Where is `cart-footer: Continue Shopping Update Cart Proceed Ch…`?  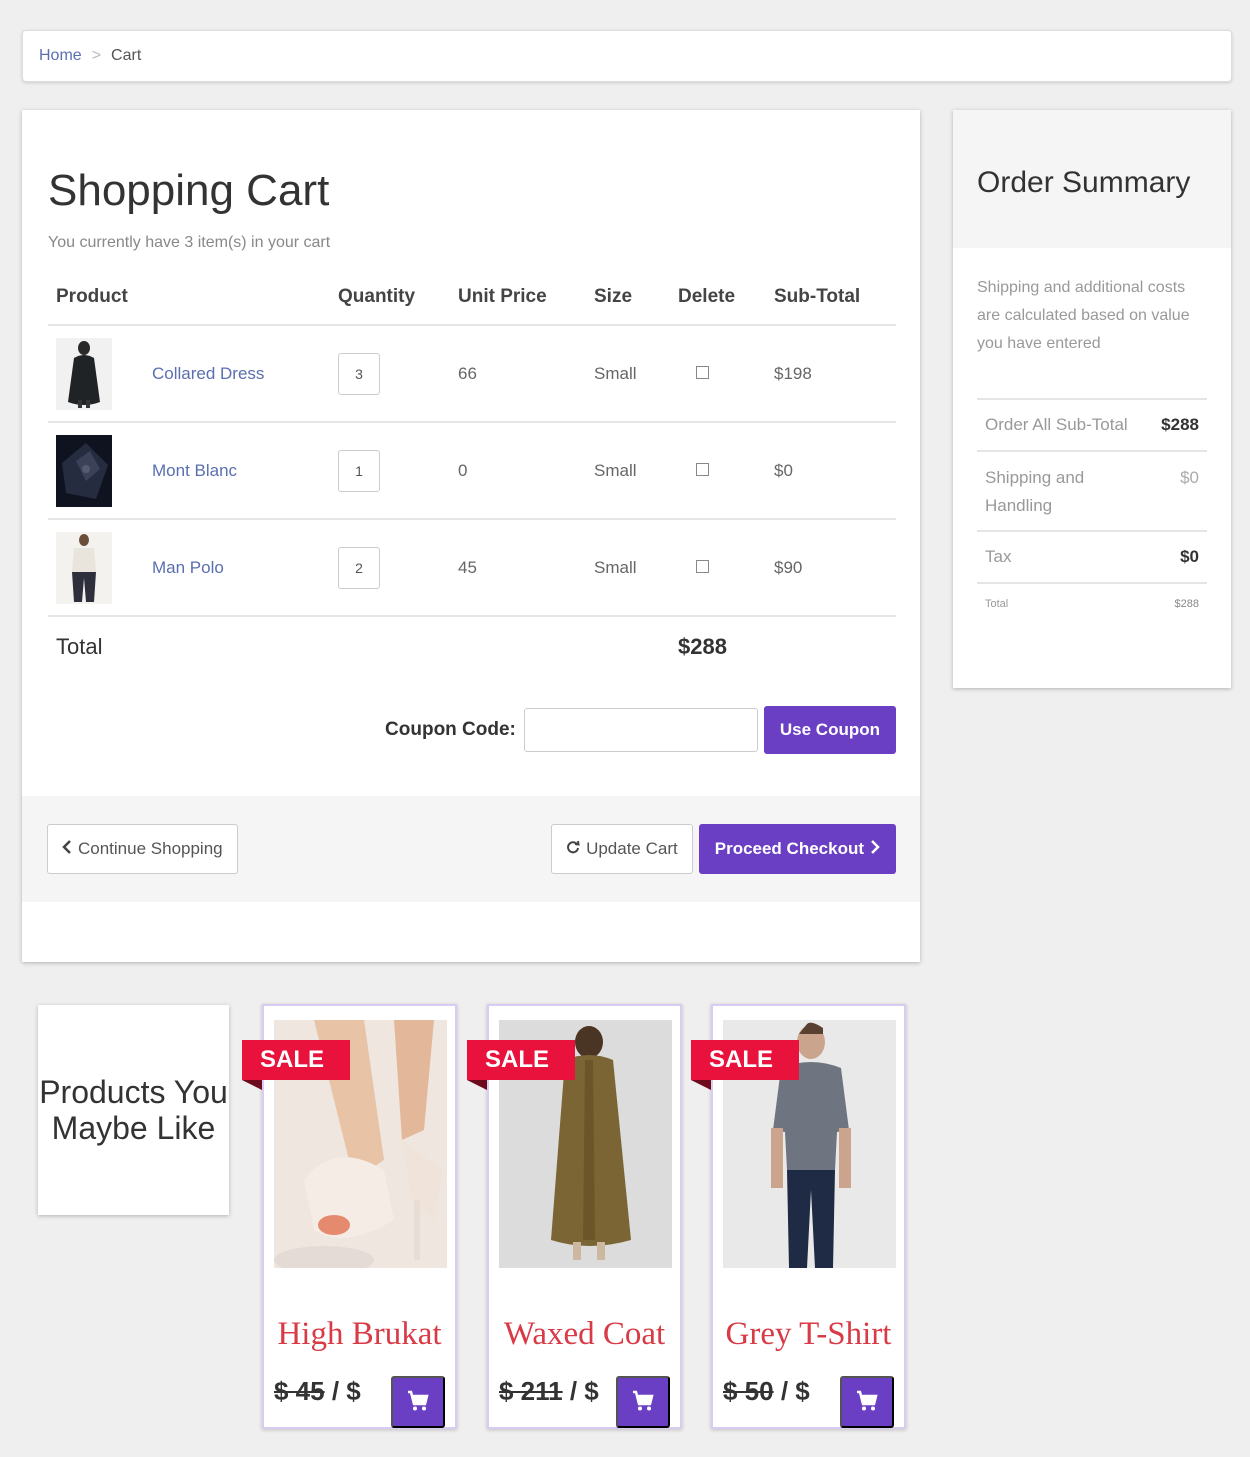 cart-footer: Continue Shopping Update Cart Proceed Ch… is located at coordinates (471, 849).